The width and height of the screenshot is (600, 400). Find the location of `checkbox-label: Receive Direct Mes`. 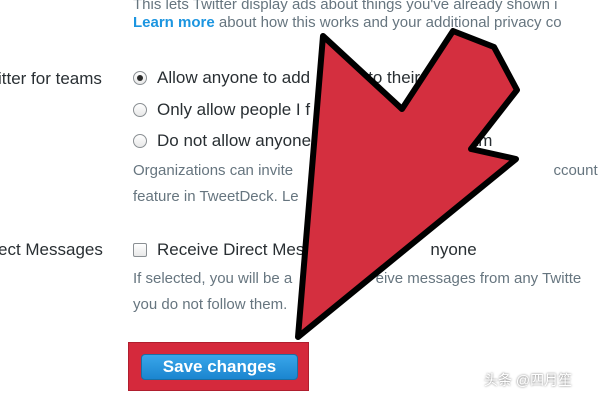

checkbox-label: Receive Direct Mes is located at coordinates (231, 249).